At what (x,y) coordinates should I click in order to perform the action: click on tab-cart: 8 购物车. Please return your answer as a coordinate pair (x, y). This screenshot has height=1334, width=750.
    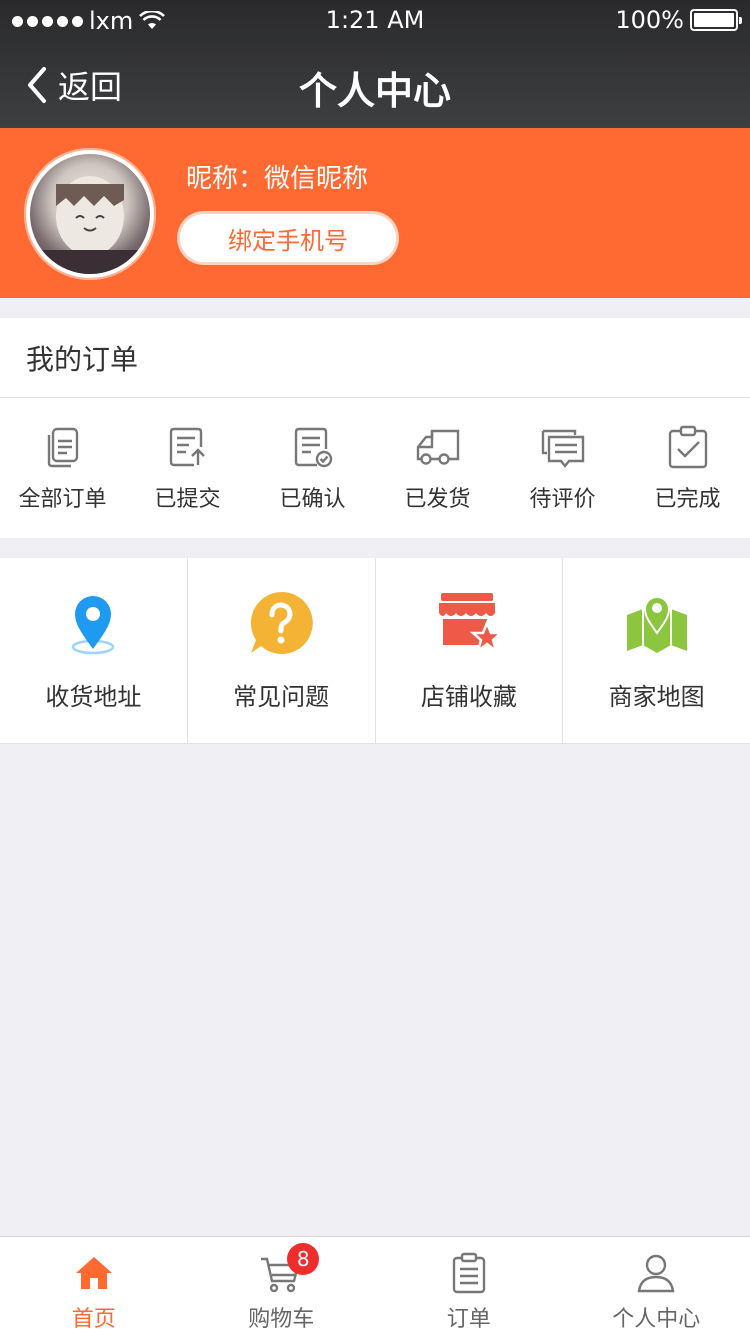
    Looking at the image, I should click on (282, 1285).